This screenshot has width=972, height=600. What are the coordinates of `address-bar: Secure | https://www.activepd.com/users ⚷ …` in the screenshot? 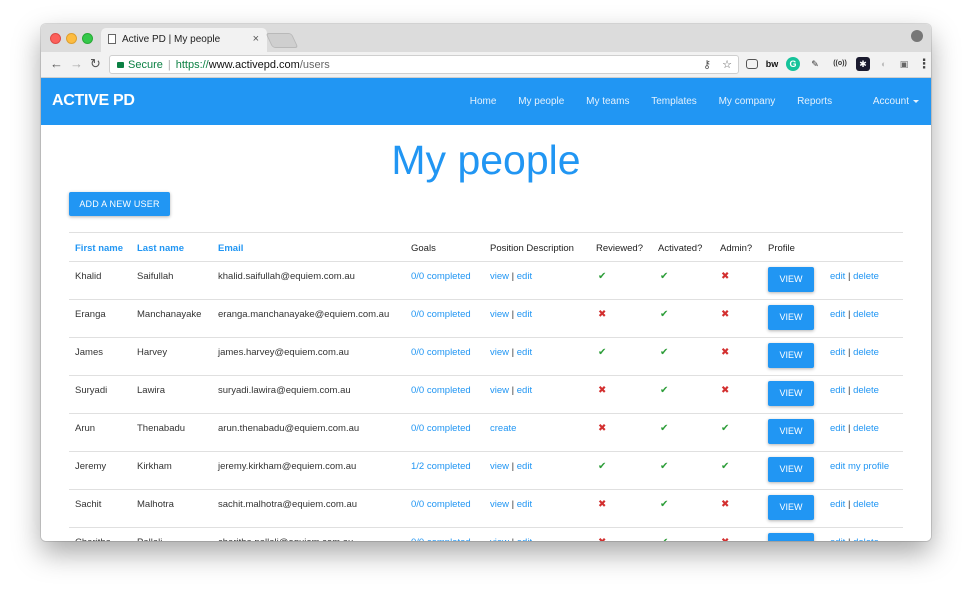 It's located at (424, 64).